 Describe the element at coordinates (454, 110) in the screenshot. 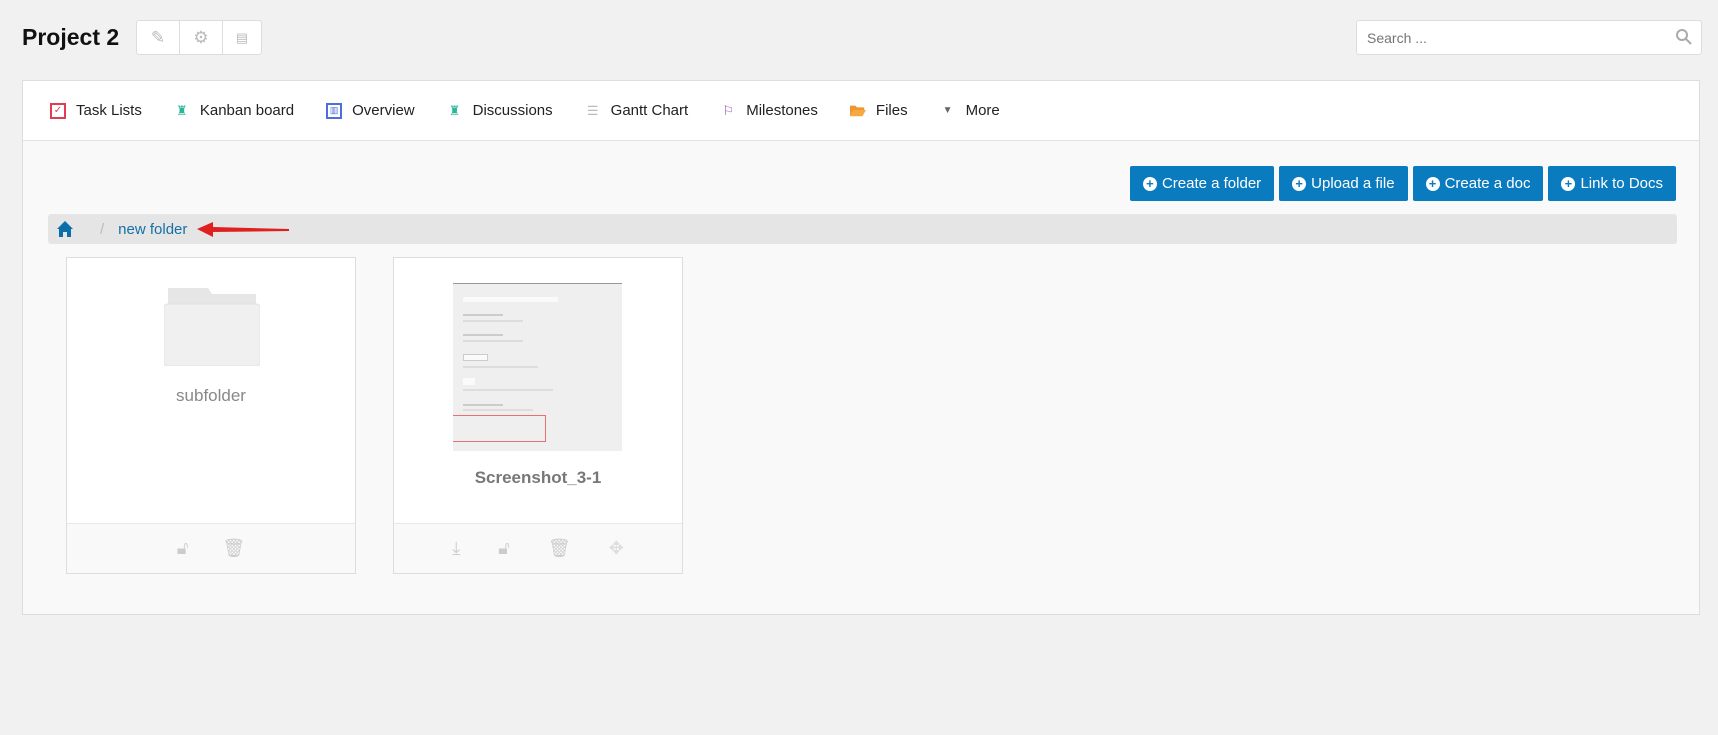

I see `discussion-icon: ♜` at that location.